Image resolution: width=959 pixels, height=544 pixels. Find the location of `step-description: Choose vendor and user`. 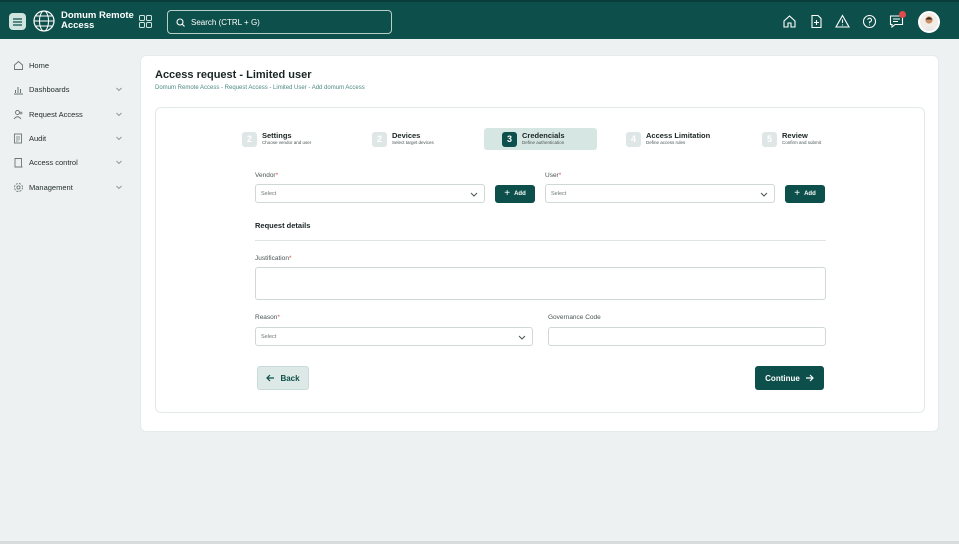

step-description: Choose vendor and user is located at coordinates (287, 142).